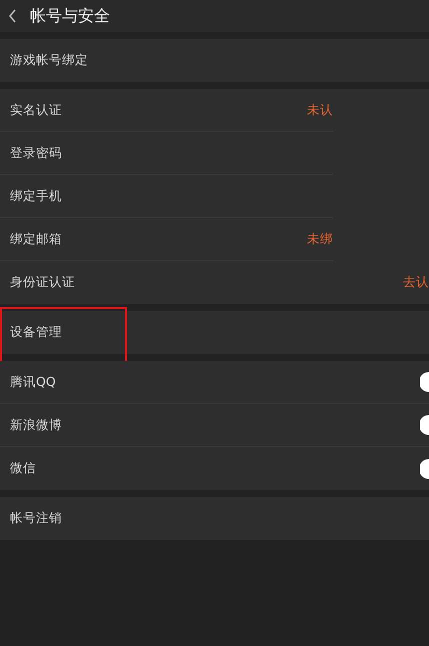 The image size is (429, 646). Describe the element at coordinates (70, 16) in the screenshot. I see `page-title: 帐号与安全` at that location.